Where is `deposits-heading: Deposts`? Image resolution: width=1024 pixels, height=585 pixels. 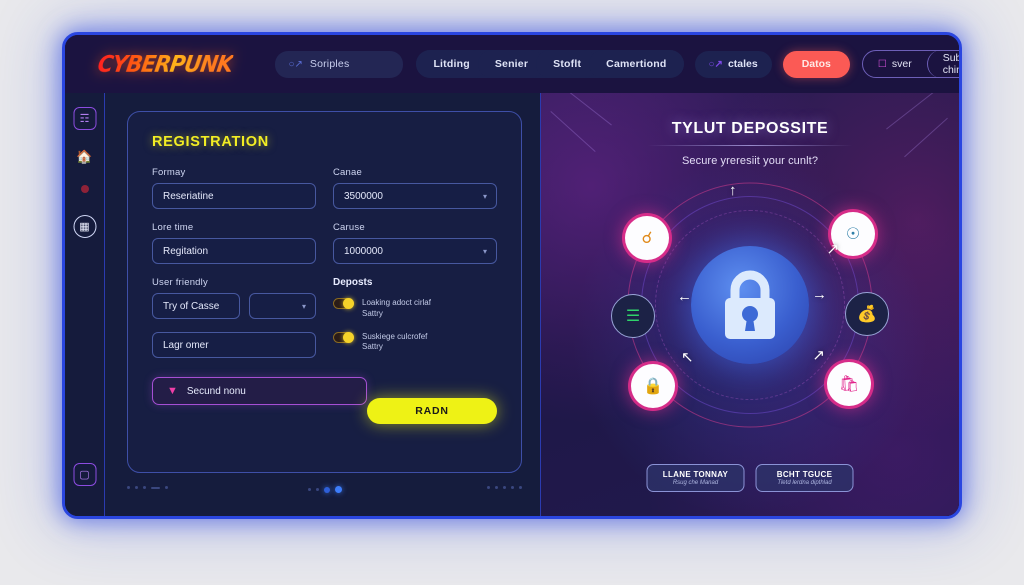
deposits-heading: Deposts is located at coordinates (353, 282).